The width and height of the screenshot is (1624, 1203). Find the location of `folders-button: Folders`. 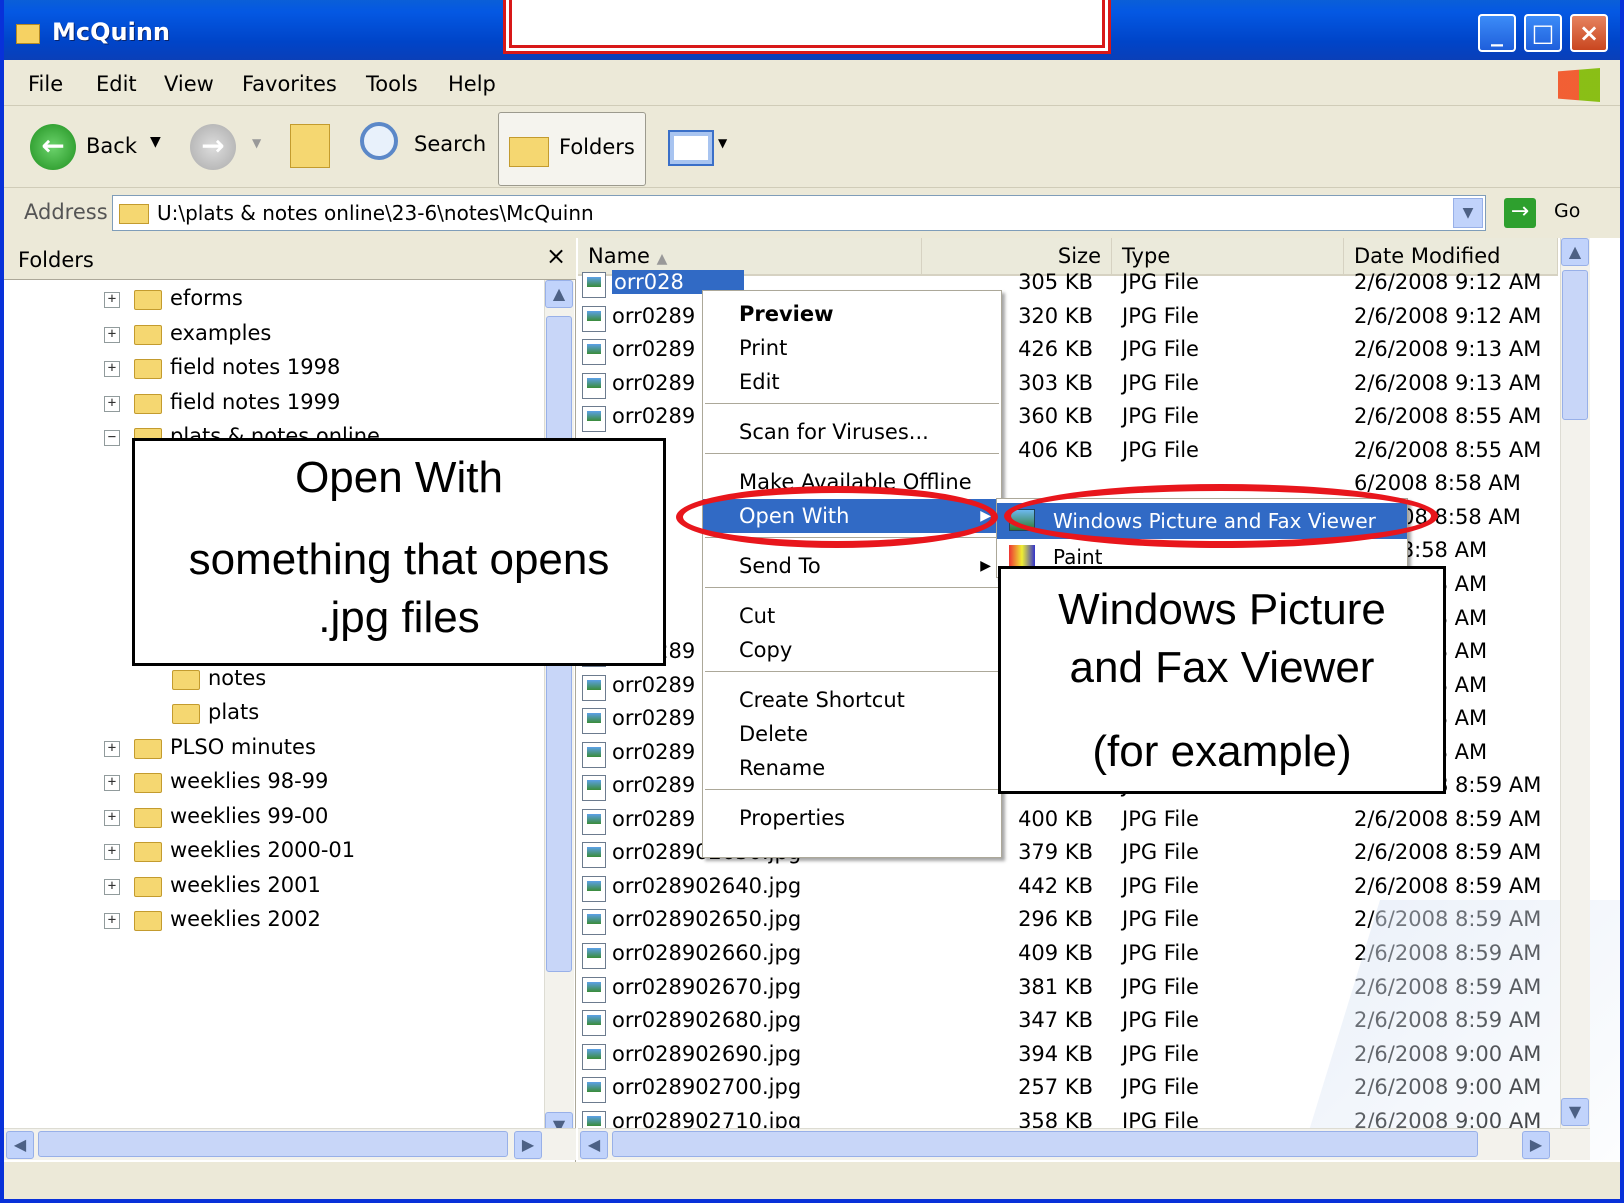

folders-button: Folders is located at coordinates (572, 149).